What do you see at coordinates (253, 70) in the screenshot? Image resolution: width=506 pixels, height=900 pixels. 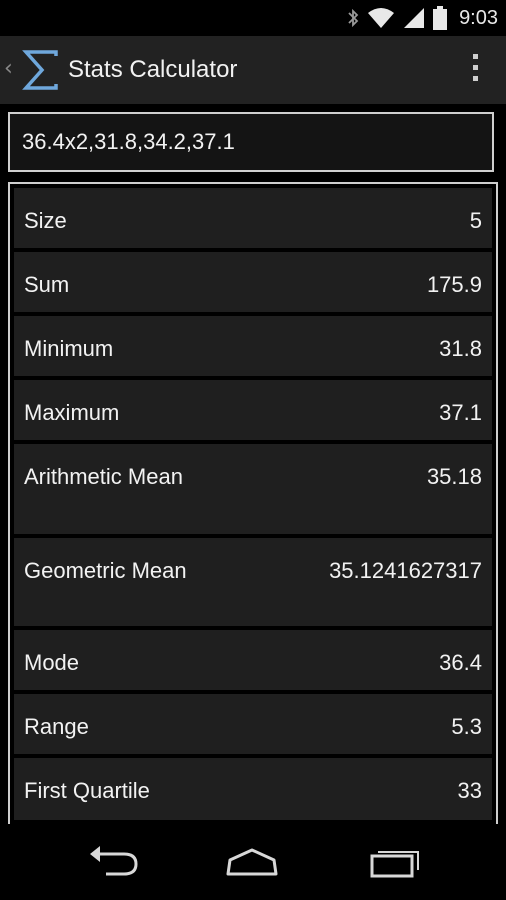 I see `action-bar: ‹ Stats Calculator` at bounding box center [253, 70].